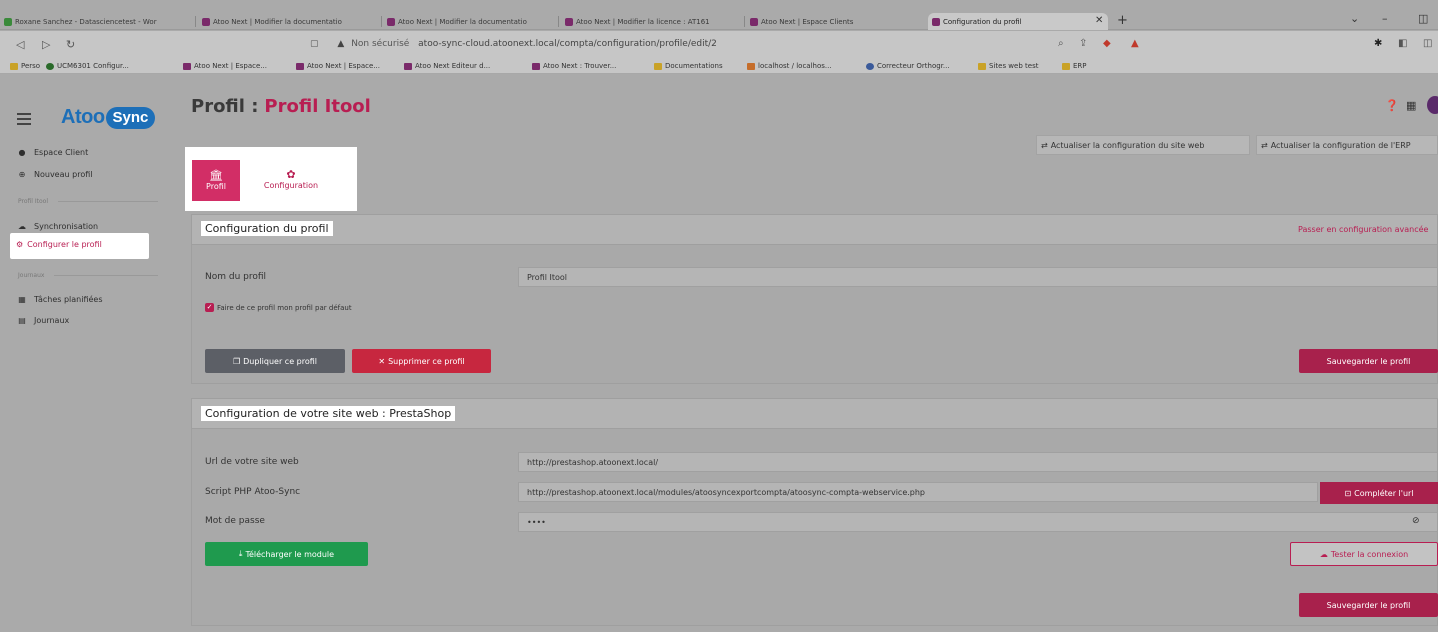  I want to click on minimize-icon: –, so click(1385, 18).